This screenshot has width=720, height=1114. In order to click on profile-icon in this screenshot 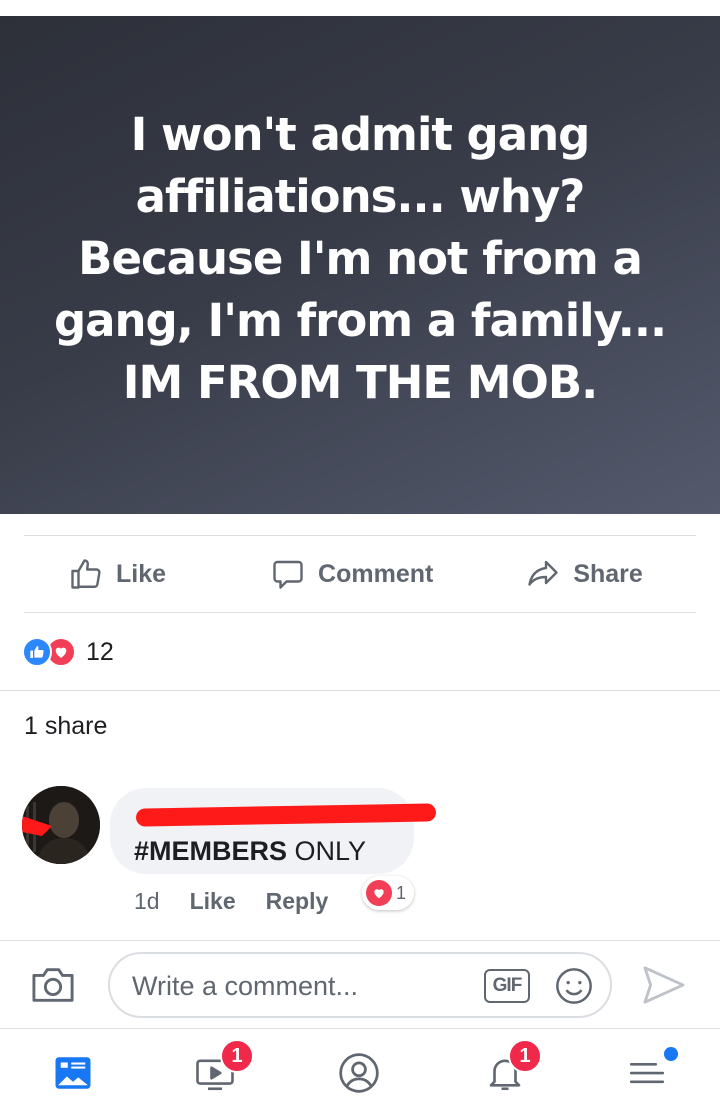, I will do `click(359, 1073)`.